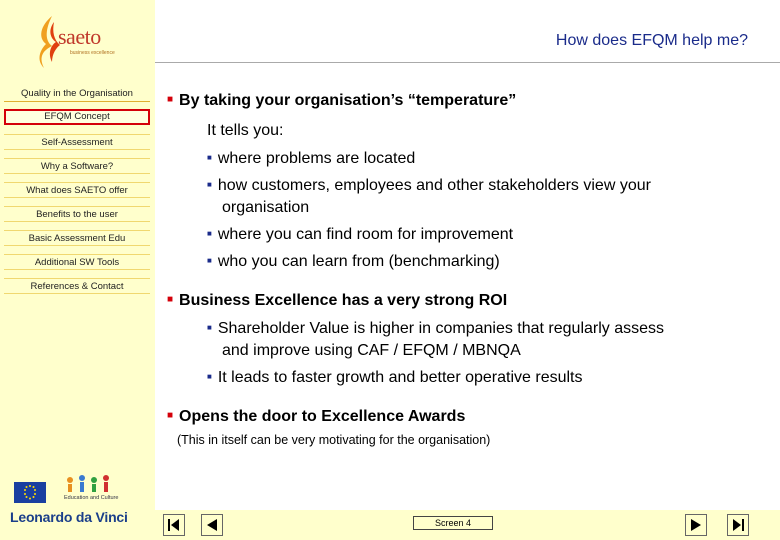  Describe the element at coordinates (322, 416) in the screenshot. I see `bullet-awards-text: Opens the door to Excellence Awards` at that location.